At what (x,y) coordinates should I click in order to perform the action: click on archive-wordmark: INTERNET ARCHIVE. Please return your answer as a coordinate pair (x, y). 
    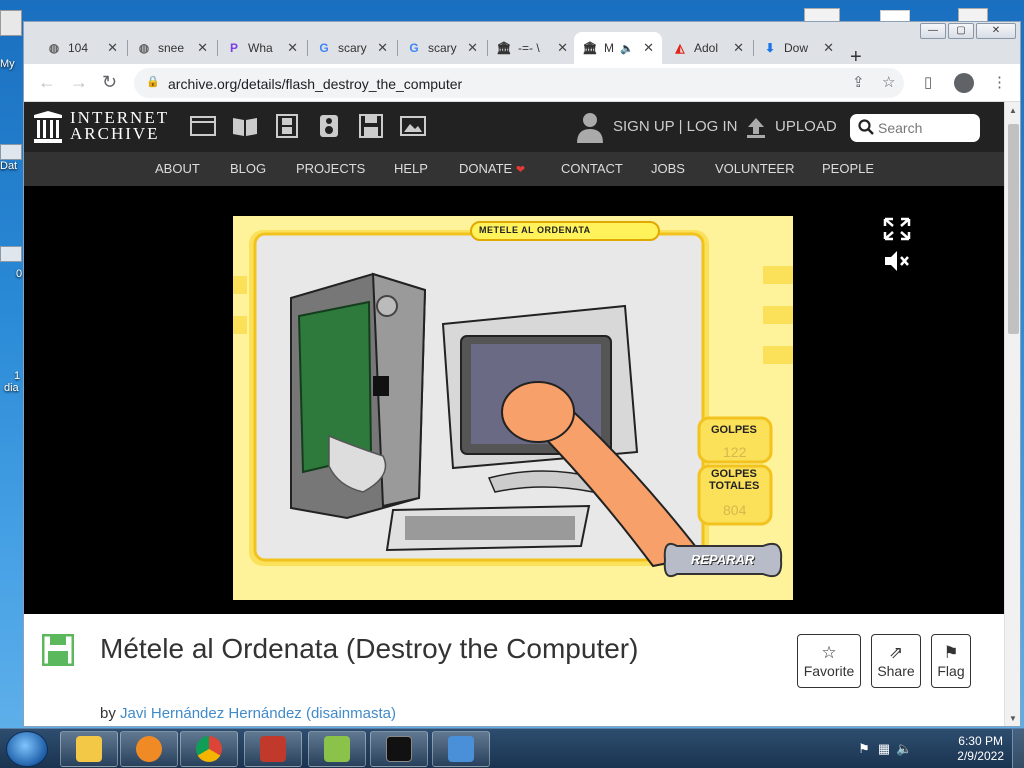
    Looking at the image, I should click on (119, 125).